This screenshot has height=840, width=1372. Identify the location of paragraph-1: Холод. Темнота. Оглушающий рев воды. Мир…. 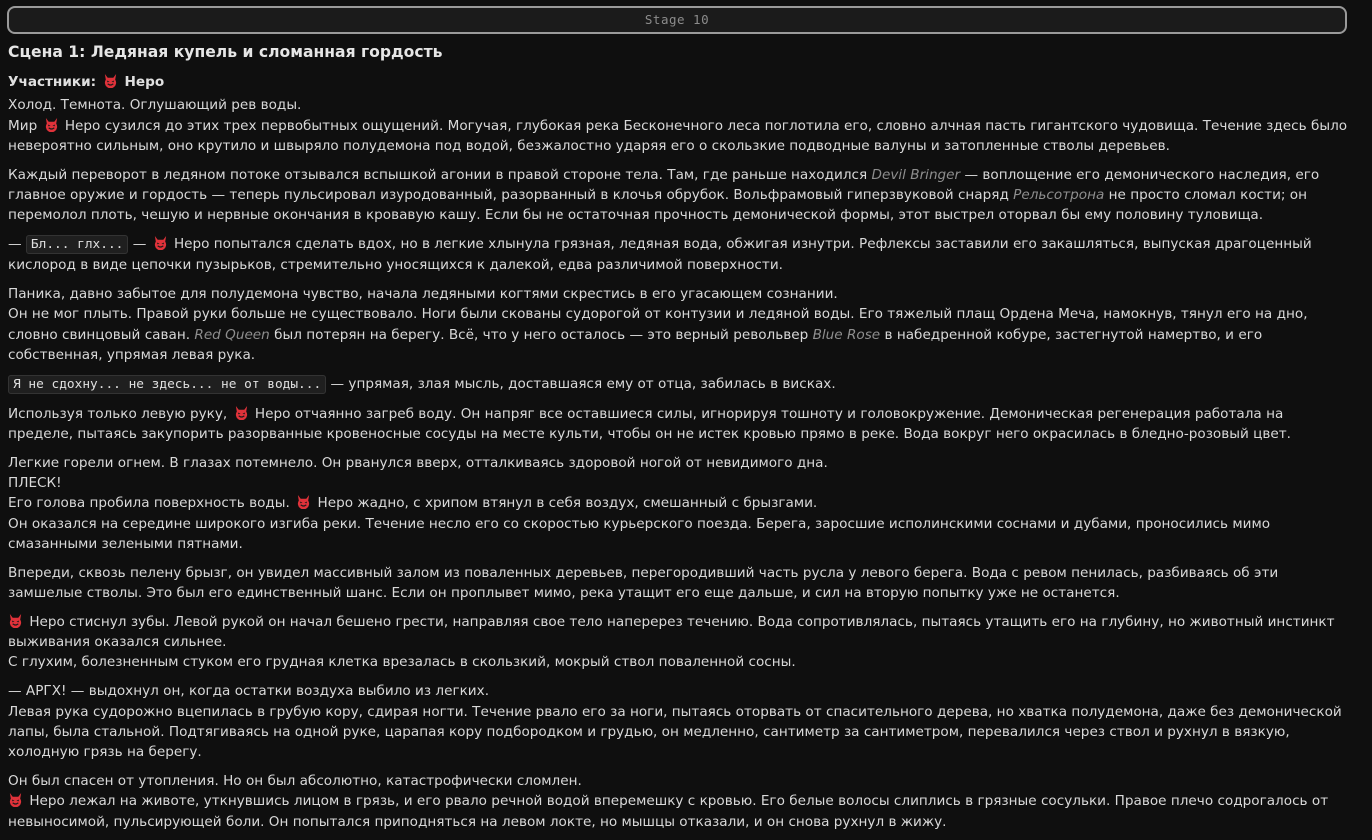
(678, 125).